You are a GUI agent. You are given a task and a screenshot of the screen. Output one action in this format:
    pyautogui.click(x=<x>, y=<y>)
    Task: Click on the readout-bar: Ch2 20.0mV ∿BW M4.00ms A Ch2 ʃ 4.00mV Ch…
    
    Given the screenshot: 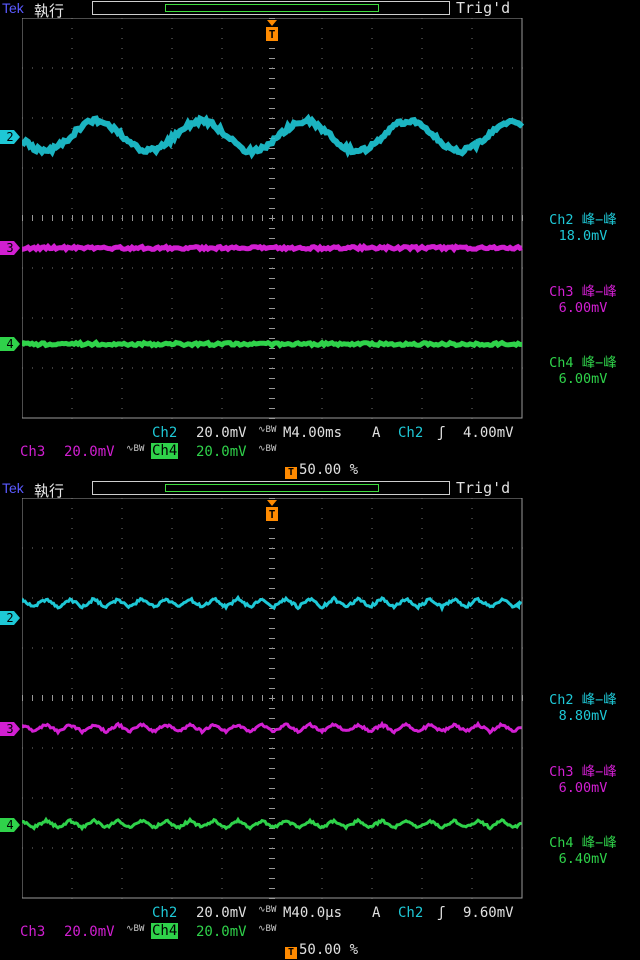 What is the action you would take?
    pyautogui.click(x=320, y=452)
    